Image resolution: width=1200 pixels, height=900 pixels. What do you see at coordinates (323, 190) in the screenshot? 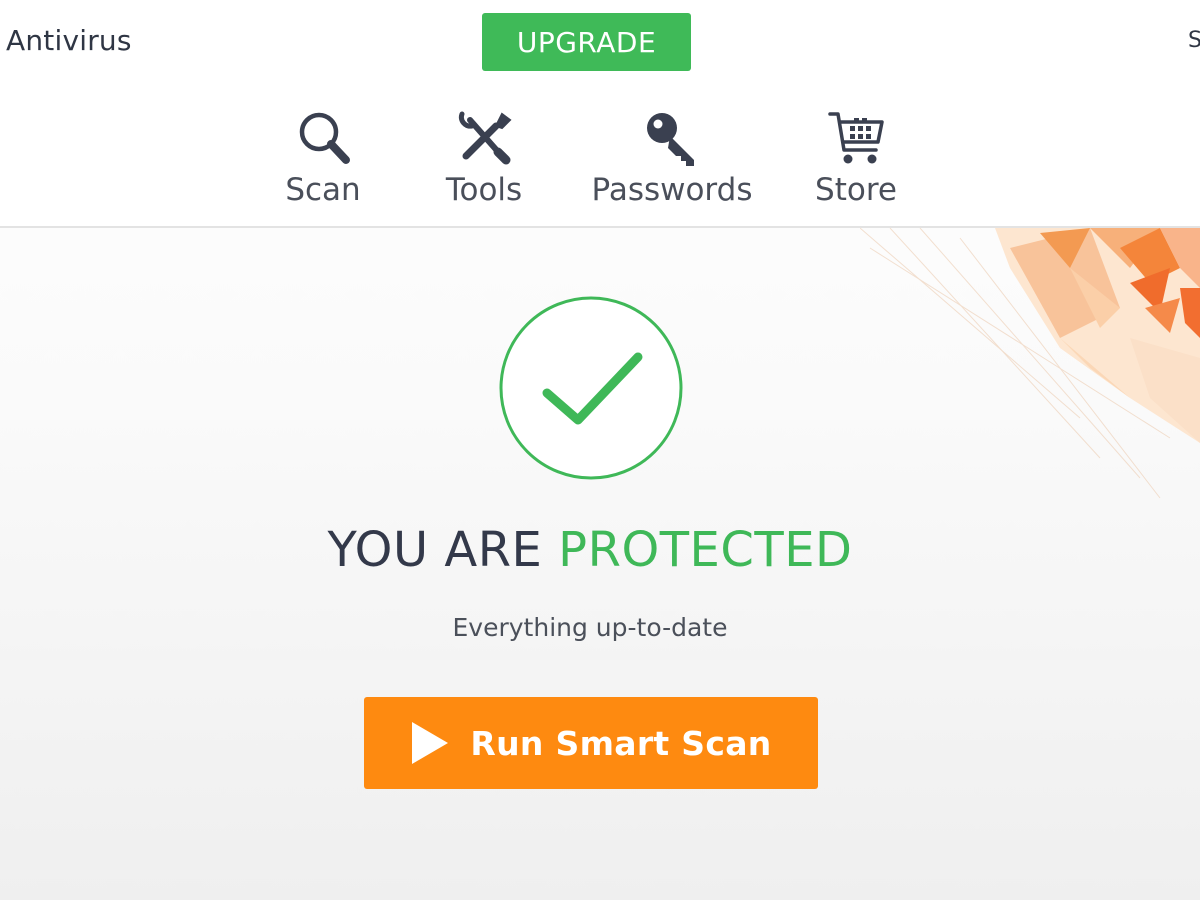
I see `nav-label-scan: Scan` at bounding box center [323, 190].